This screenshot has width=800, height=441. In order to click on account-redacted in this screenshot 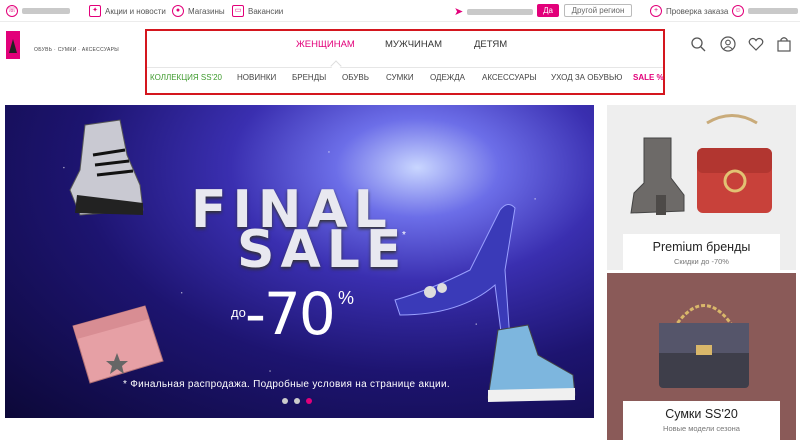, I will do `click(773, 11)`.